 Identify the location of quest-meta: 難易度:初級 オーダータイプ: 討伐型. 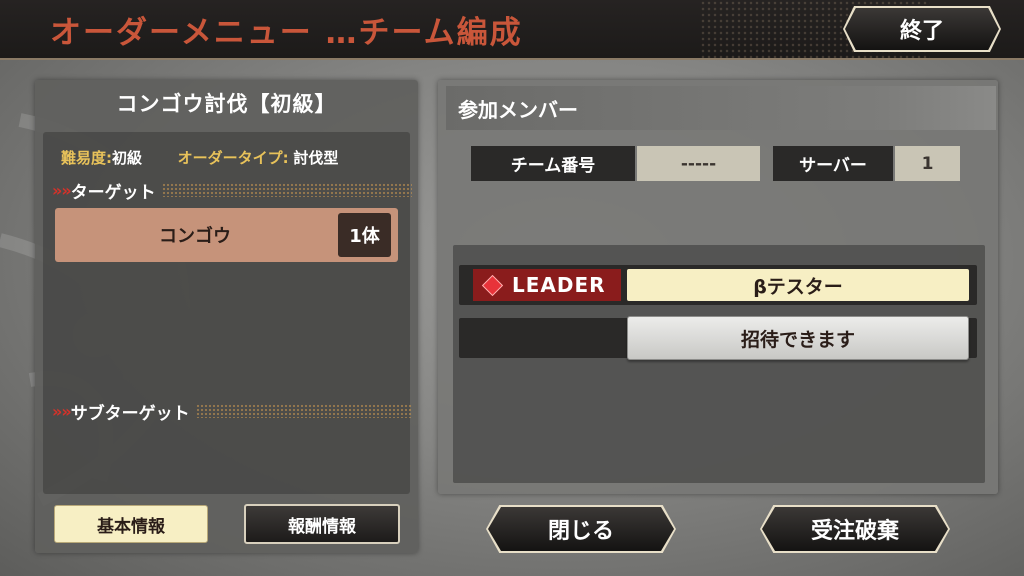
(199, 157).